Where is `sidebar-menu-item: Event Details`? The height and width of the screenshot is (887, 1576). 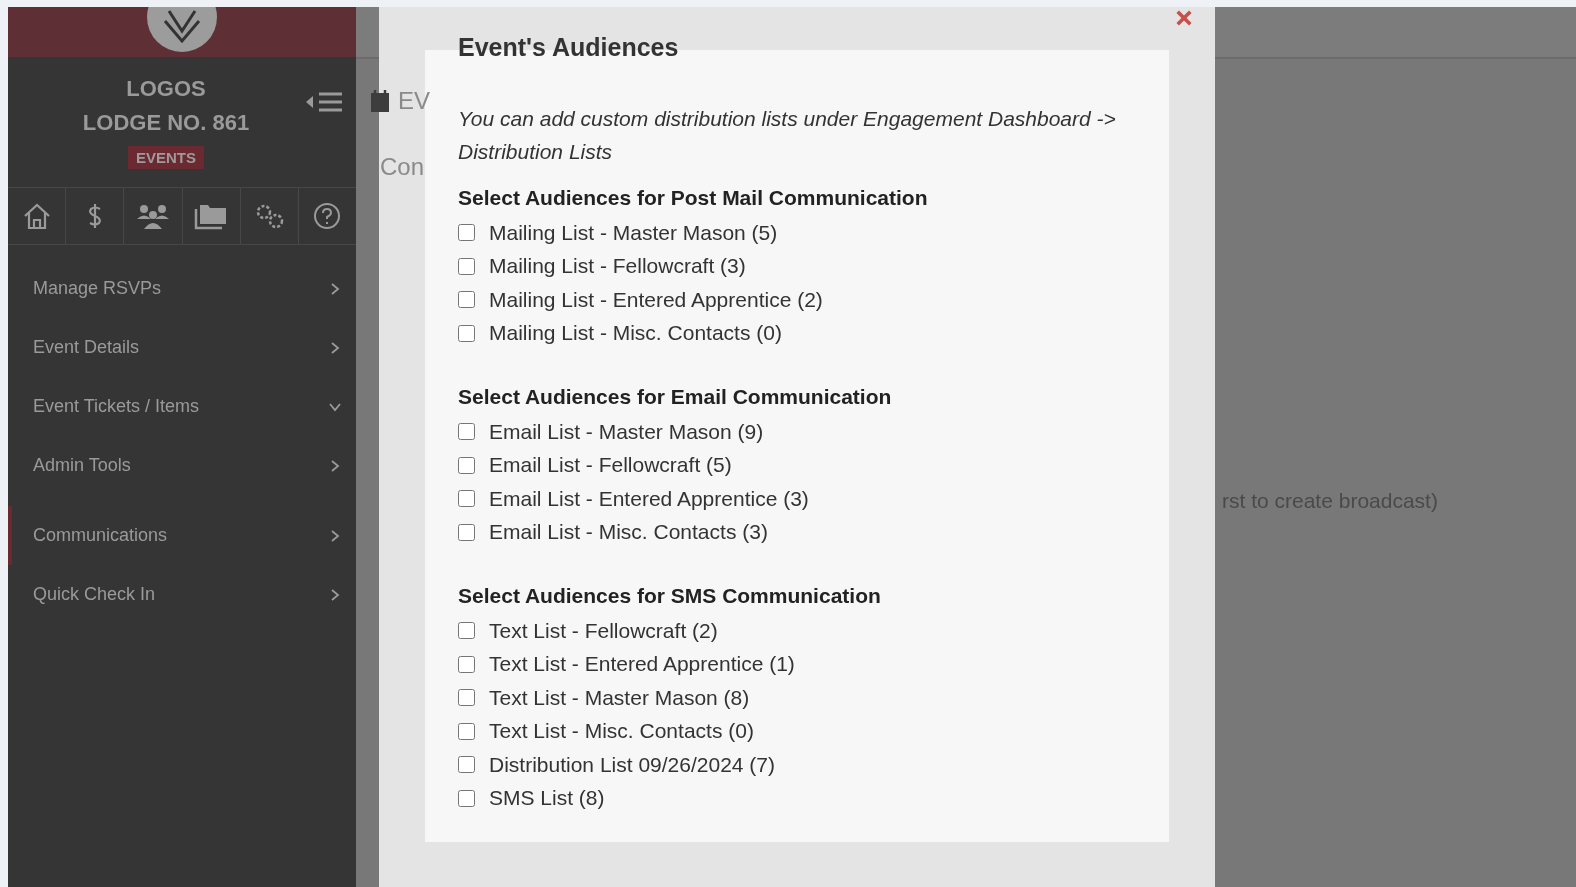 sidebar-menu-item: Event Details is located at coordinates (182, 347).